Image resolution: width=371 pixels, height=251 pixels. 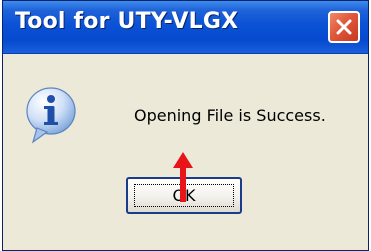 What do you see at coordinates (51, 115) in the screenshot?
I see `info-icon` at bounding box center [51, 115].